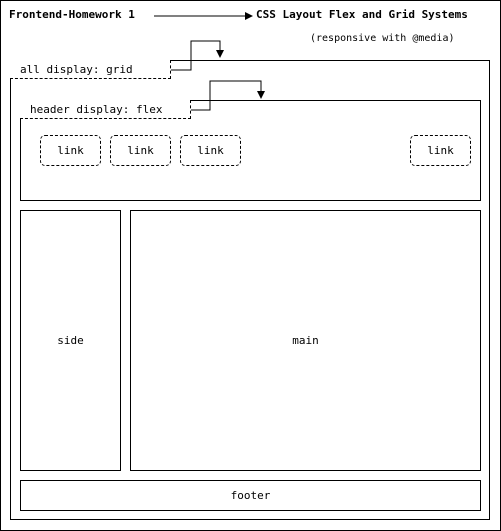  Describe the element at coordinates (197, 55) in the screenshot. I see `grid-tag-arrow` at that location.